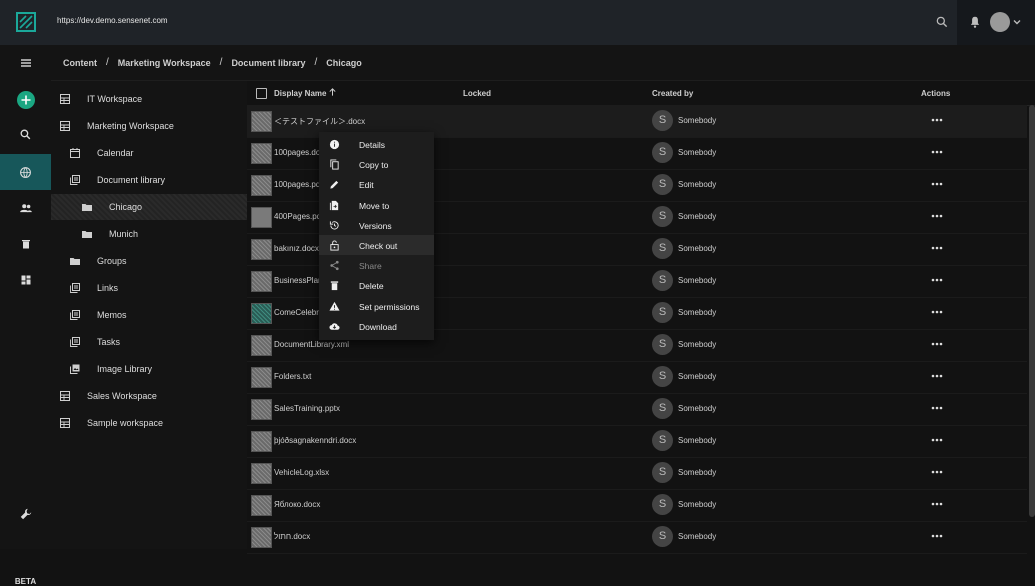 The image size is (1035, 586). What do you see at coordinates (125, 423) in the screenshot?
I see `tree-item-label: Sample workspace` at bounding box center [125, 423].